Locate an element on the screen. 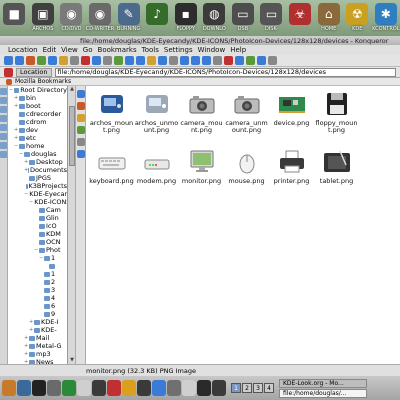 Image resolution: width=400 pixels, height=400 pixels. tree-item: − KDE-ICONS is located at coordinates (37, 202).